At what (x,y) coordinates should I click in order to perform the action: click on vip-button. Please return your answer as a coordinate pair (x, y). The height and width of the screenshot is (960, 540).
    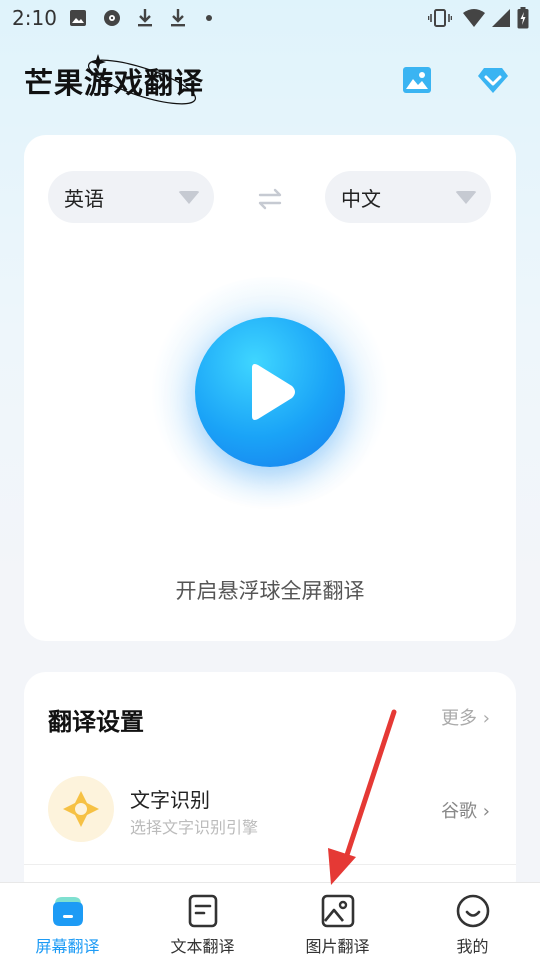
    Looking at the image, I should click on (493, 80).